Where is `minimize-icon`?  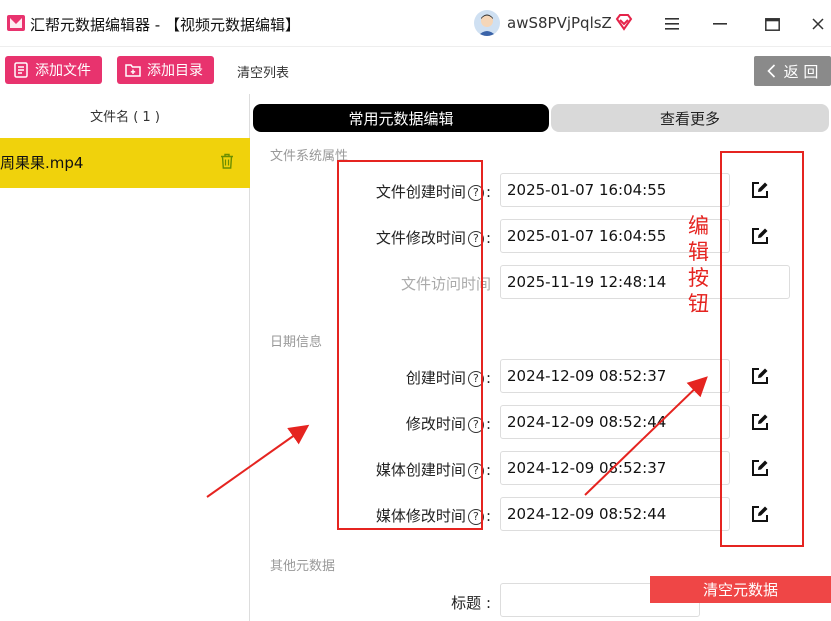 minimize-icon is located at coordinates (720, 24).